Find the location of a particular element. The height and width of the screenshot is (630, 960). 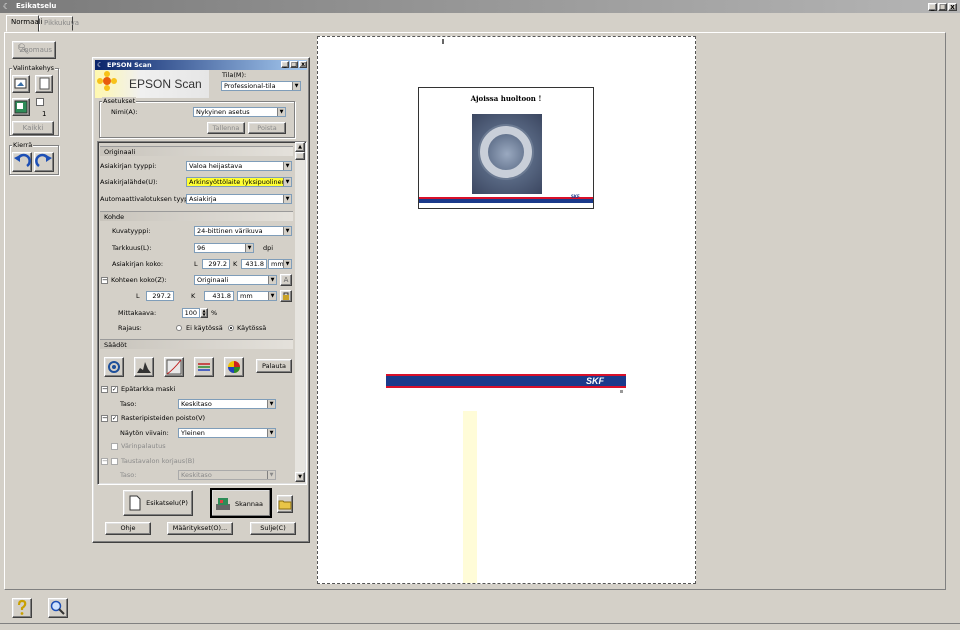

backlight-collapse-icon: − is located at coordinates (104, 461).